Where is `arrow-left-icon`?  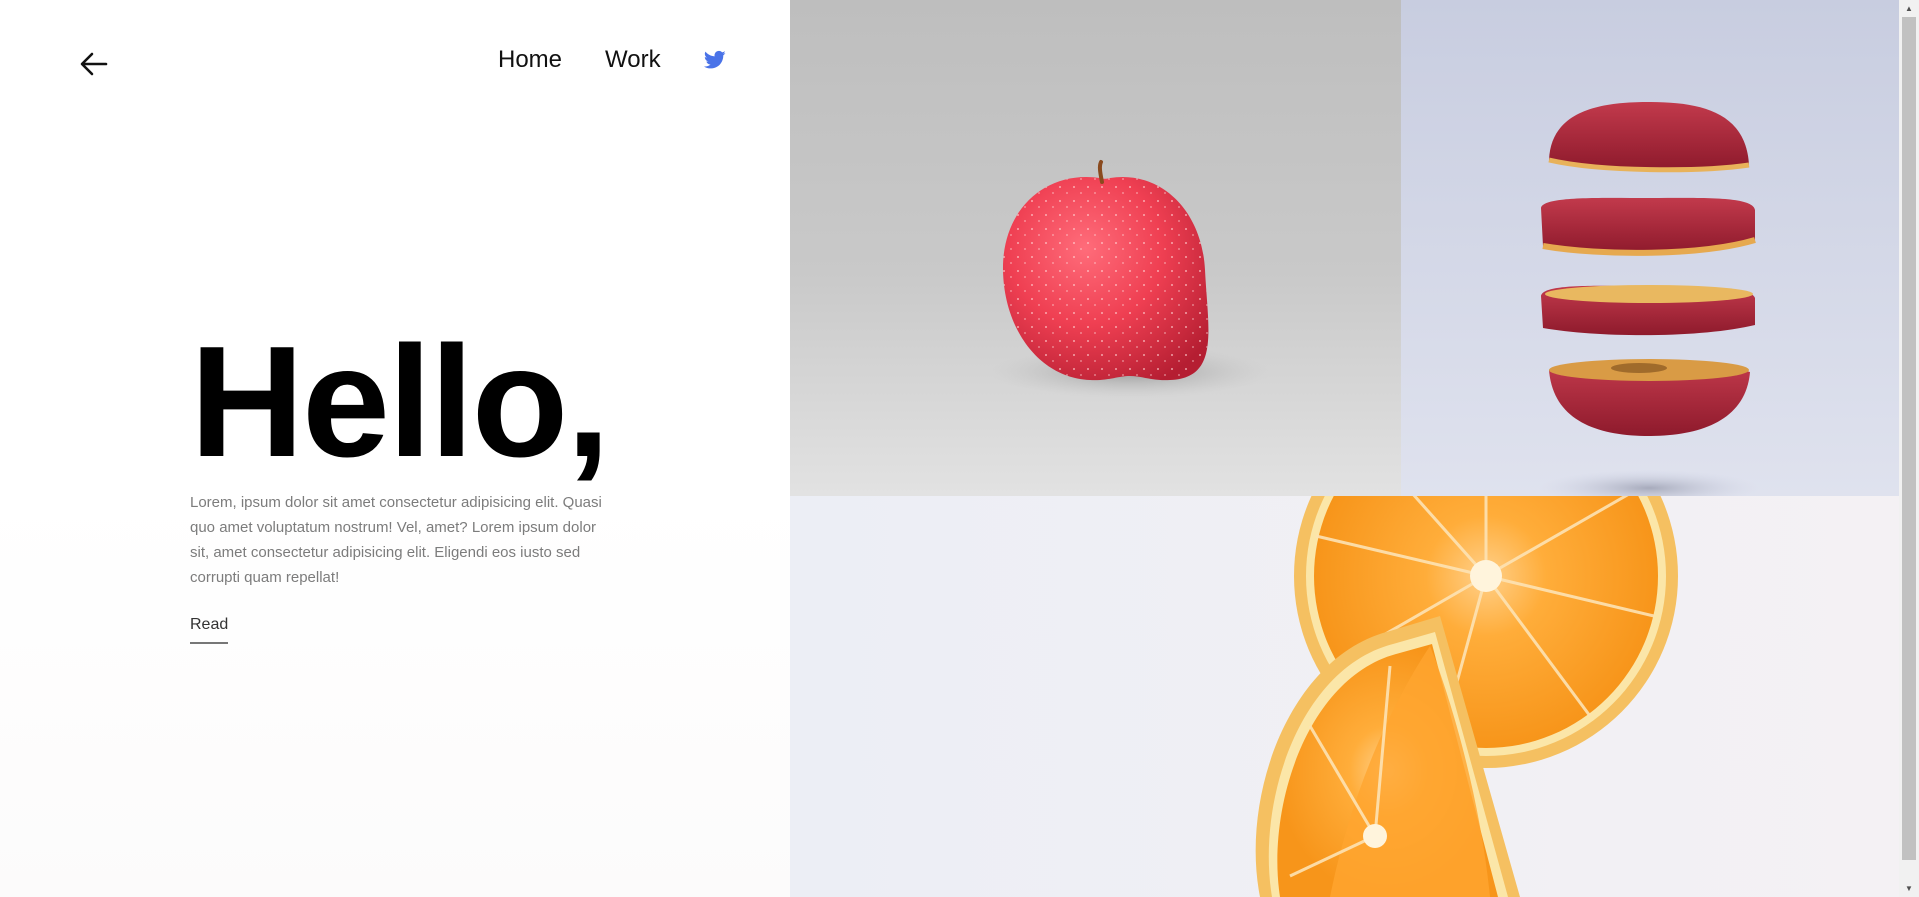 arrow-left-icon is located at coordinates (94, 64).